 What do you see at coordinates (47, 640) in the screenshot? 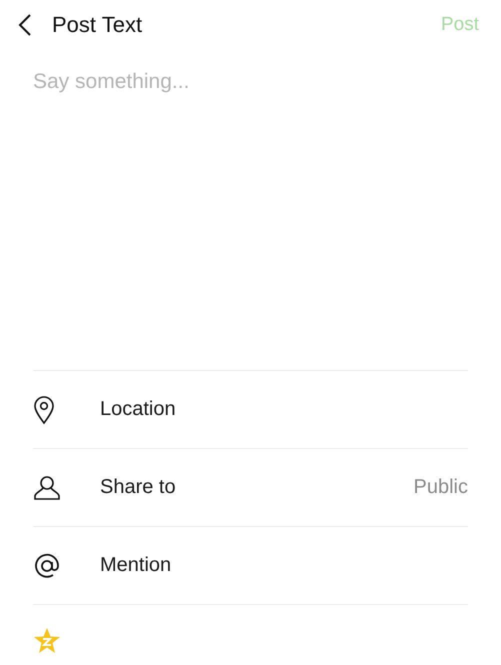
I see `star-icon` at bounding box center [47, 640].